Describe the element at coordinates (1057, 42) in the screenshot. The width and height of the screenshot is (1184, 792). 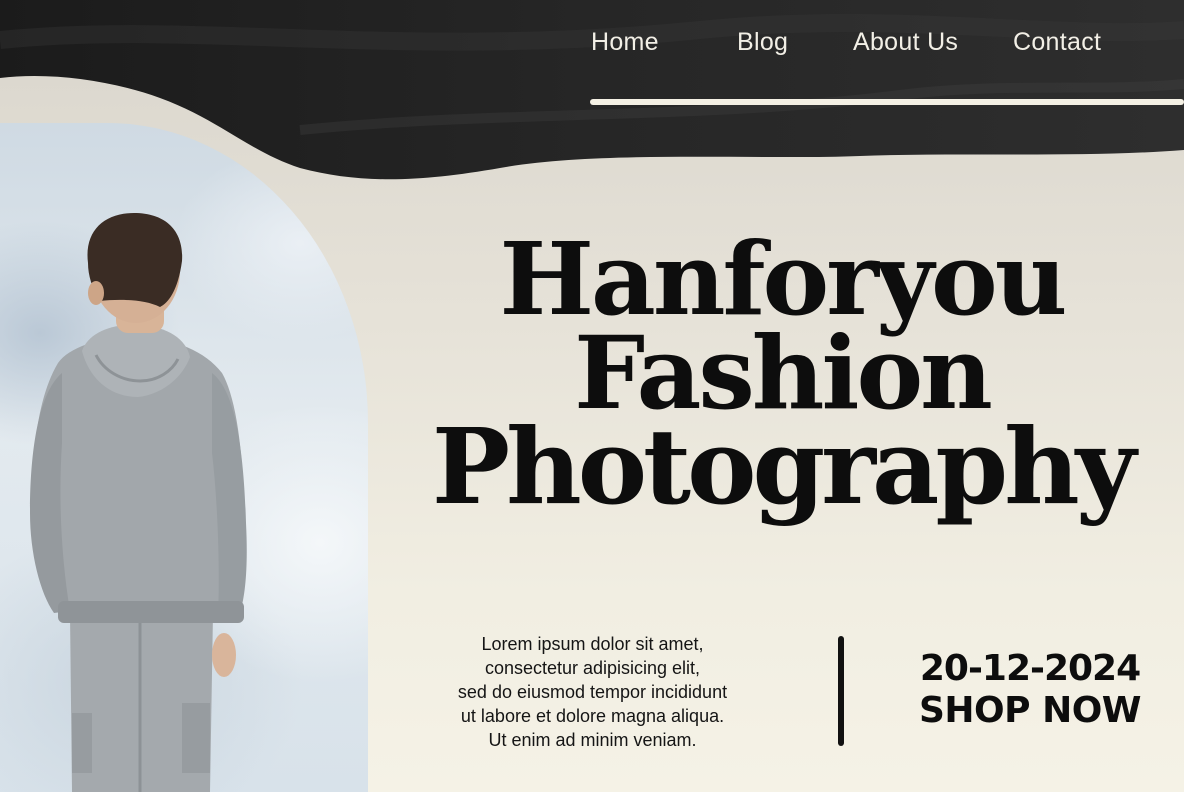
I see `nav-link-contact: Contact` at that location.